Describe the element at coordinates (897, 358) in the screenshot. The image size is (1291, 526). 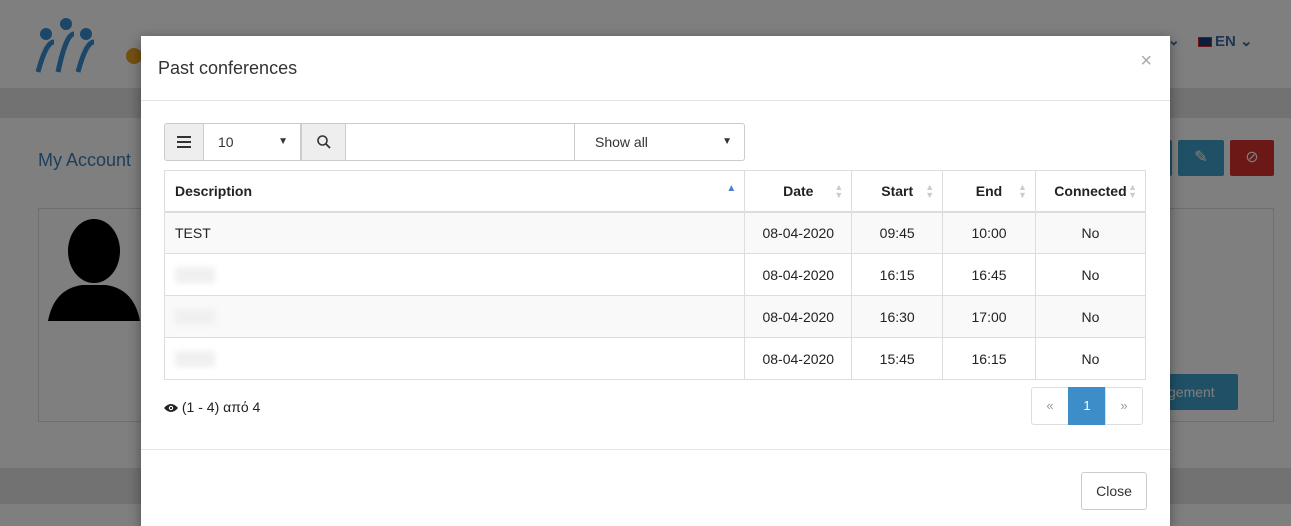
I see `cell-start: 15:45` at that location.